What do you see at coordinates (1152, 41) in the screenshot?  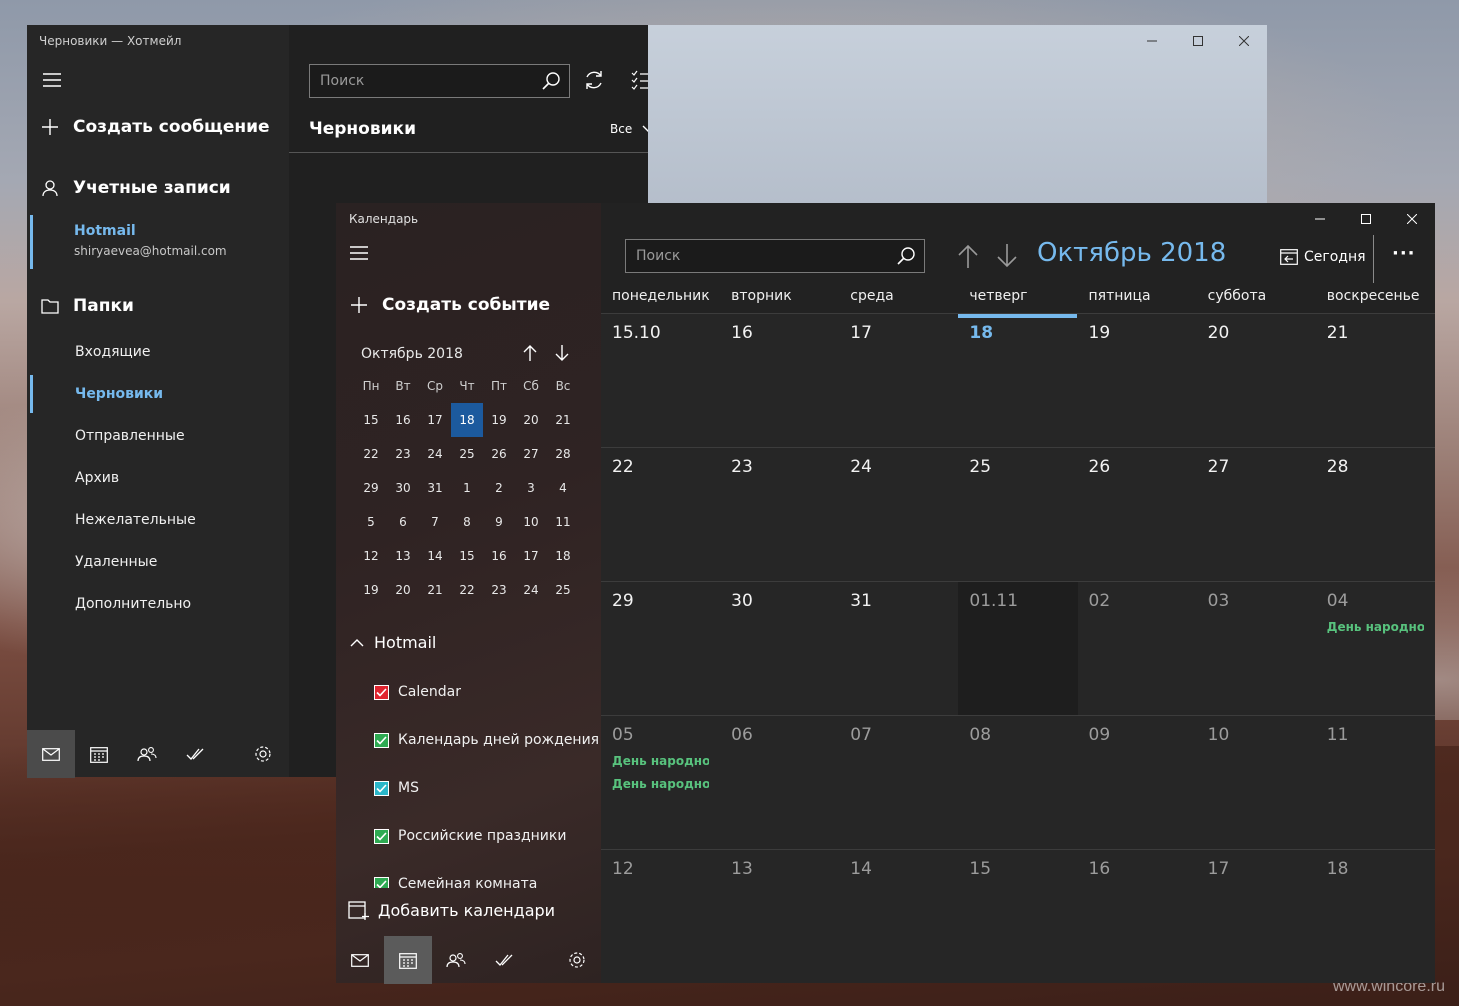 I see `mail-minimize-button` at bounding box center [1152, 41].